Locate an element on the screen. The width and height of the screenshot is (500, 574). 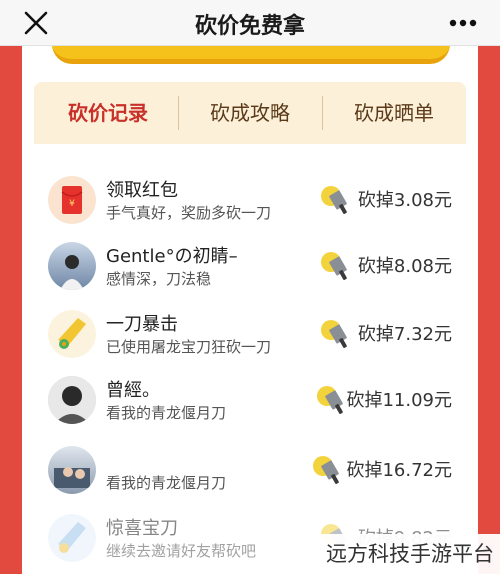
cut-amount: 砍掉3.08元 is located at coordinates (404, 200).